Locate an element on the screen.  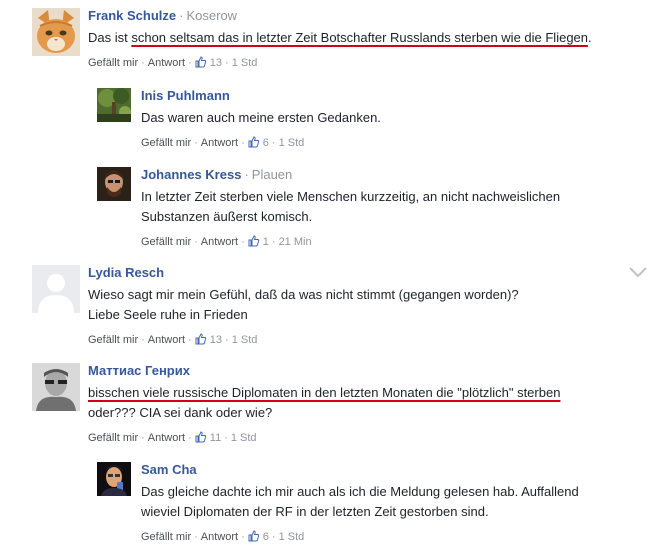
timestamp: 21 Min is located at coordinates (295, 242).